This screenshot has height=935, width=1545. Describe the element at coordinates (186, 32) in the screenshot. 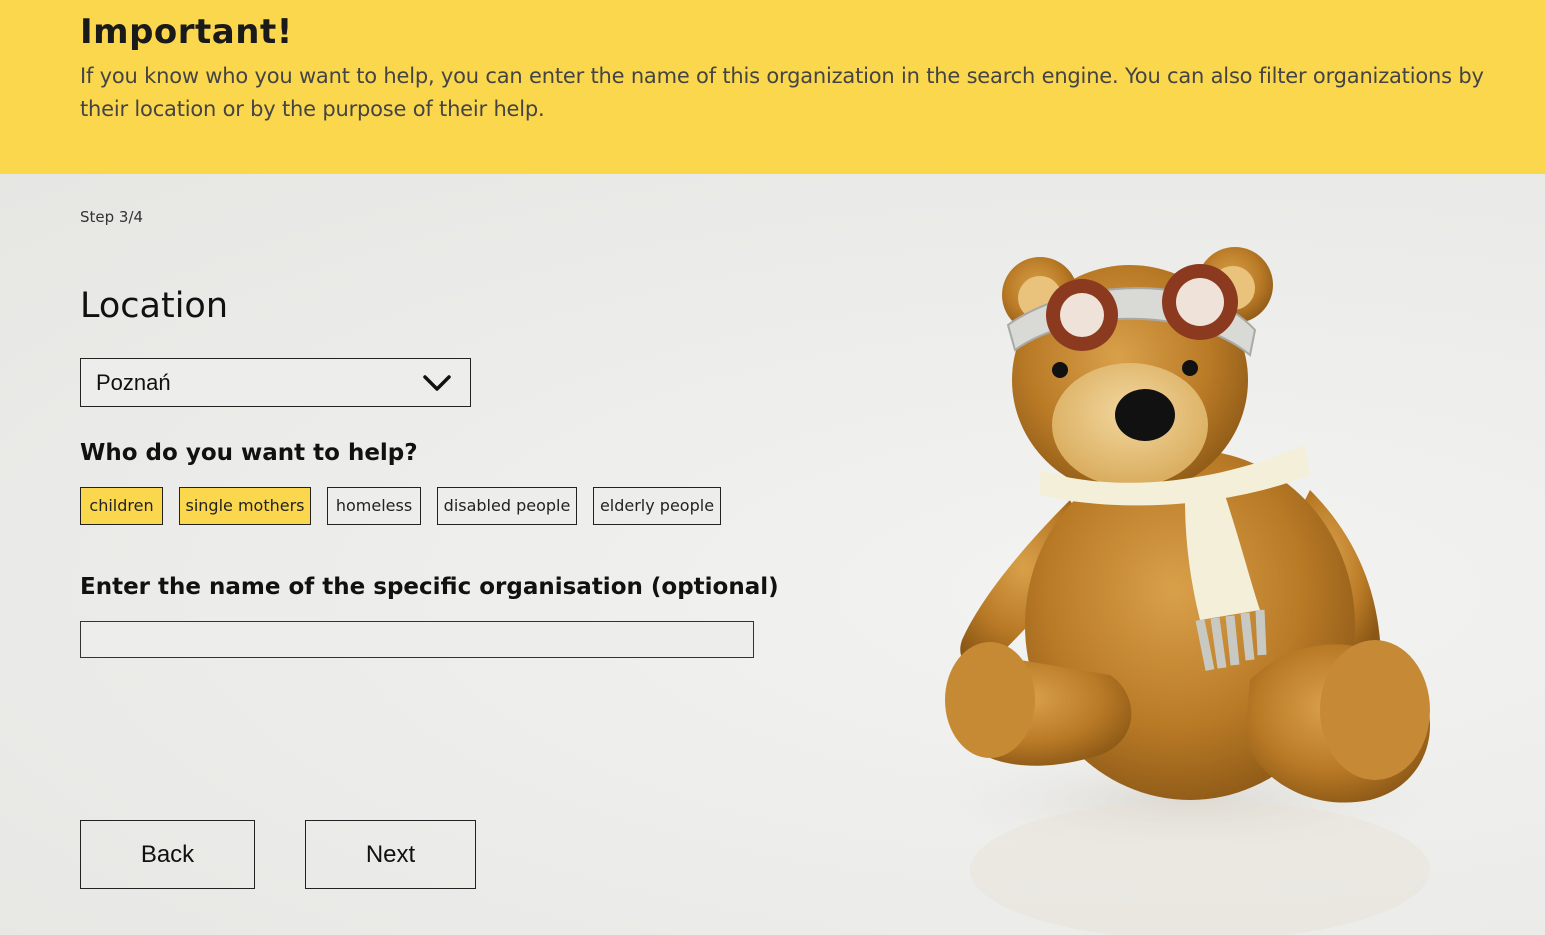

I see `banner-title: Important!` at that location.